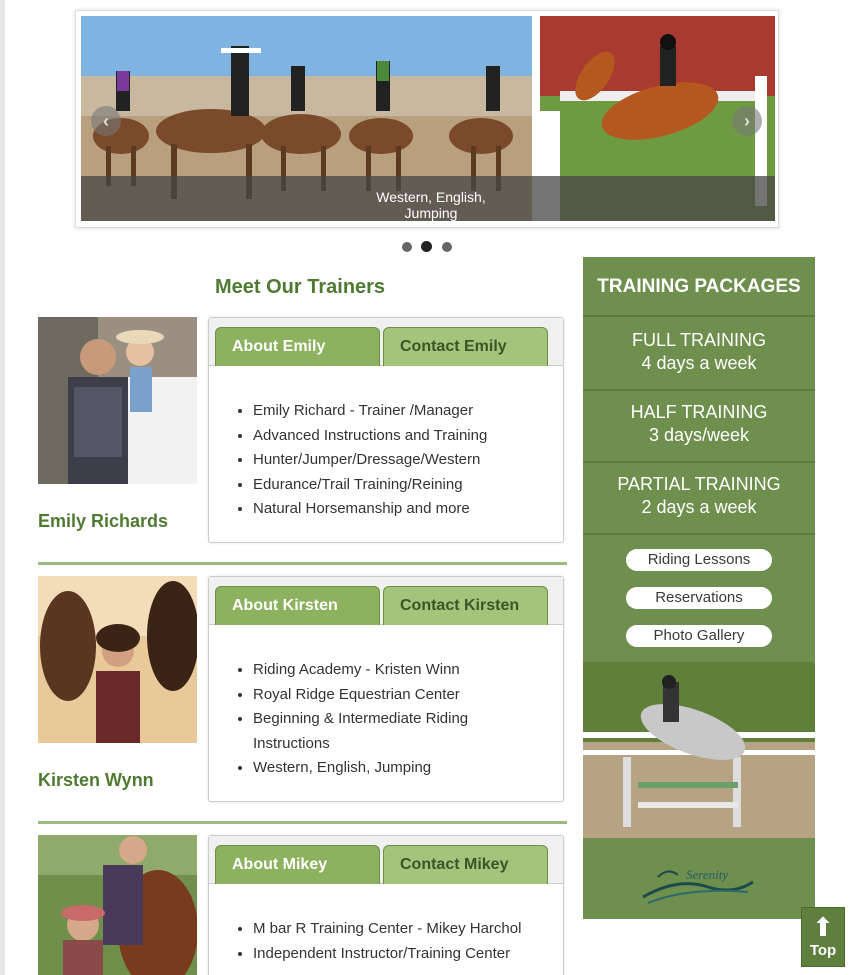  I want to click on list-item: Independent Instructor/Training Center, so click(387, 954).